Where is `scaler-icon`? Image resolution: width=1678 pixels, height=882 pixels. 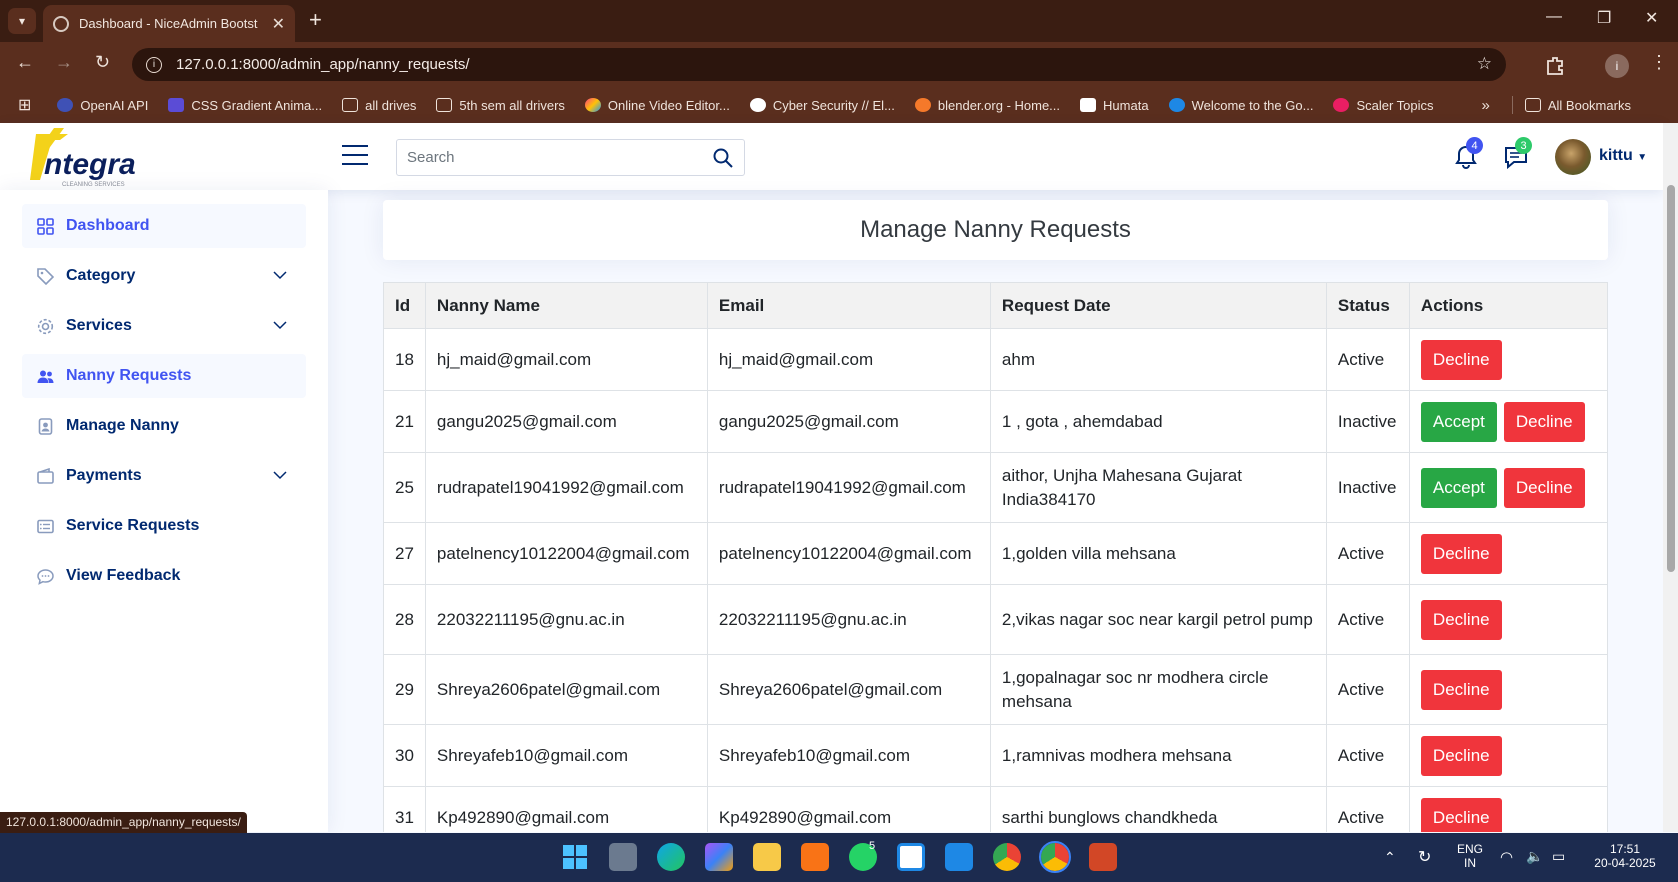
scaler-icon is located at coordinates (1341, 105).